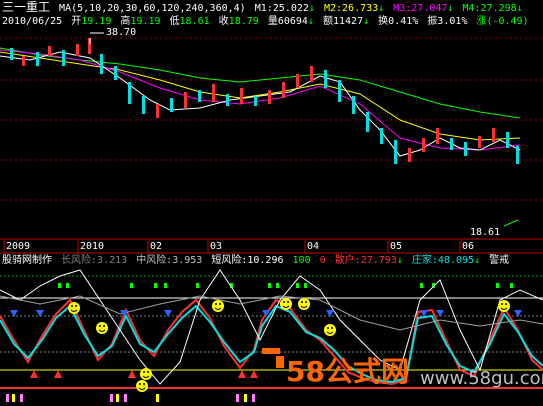 The height and width of the screenshot is (406, 543). Describe the element at coordinates (130, 398) in the screenshot. I see `bottom-signal-bars` at that location.